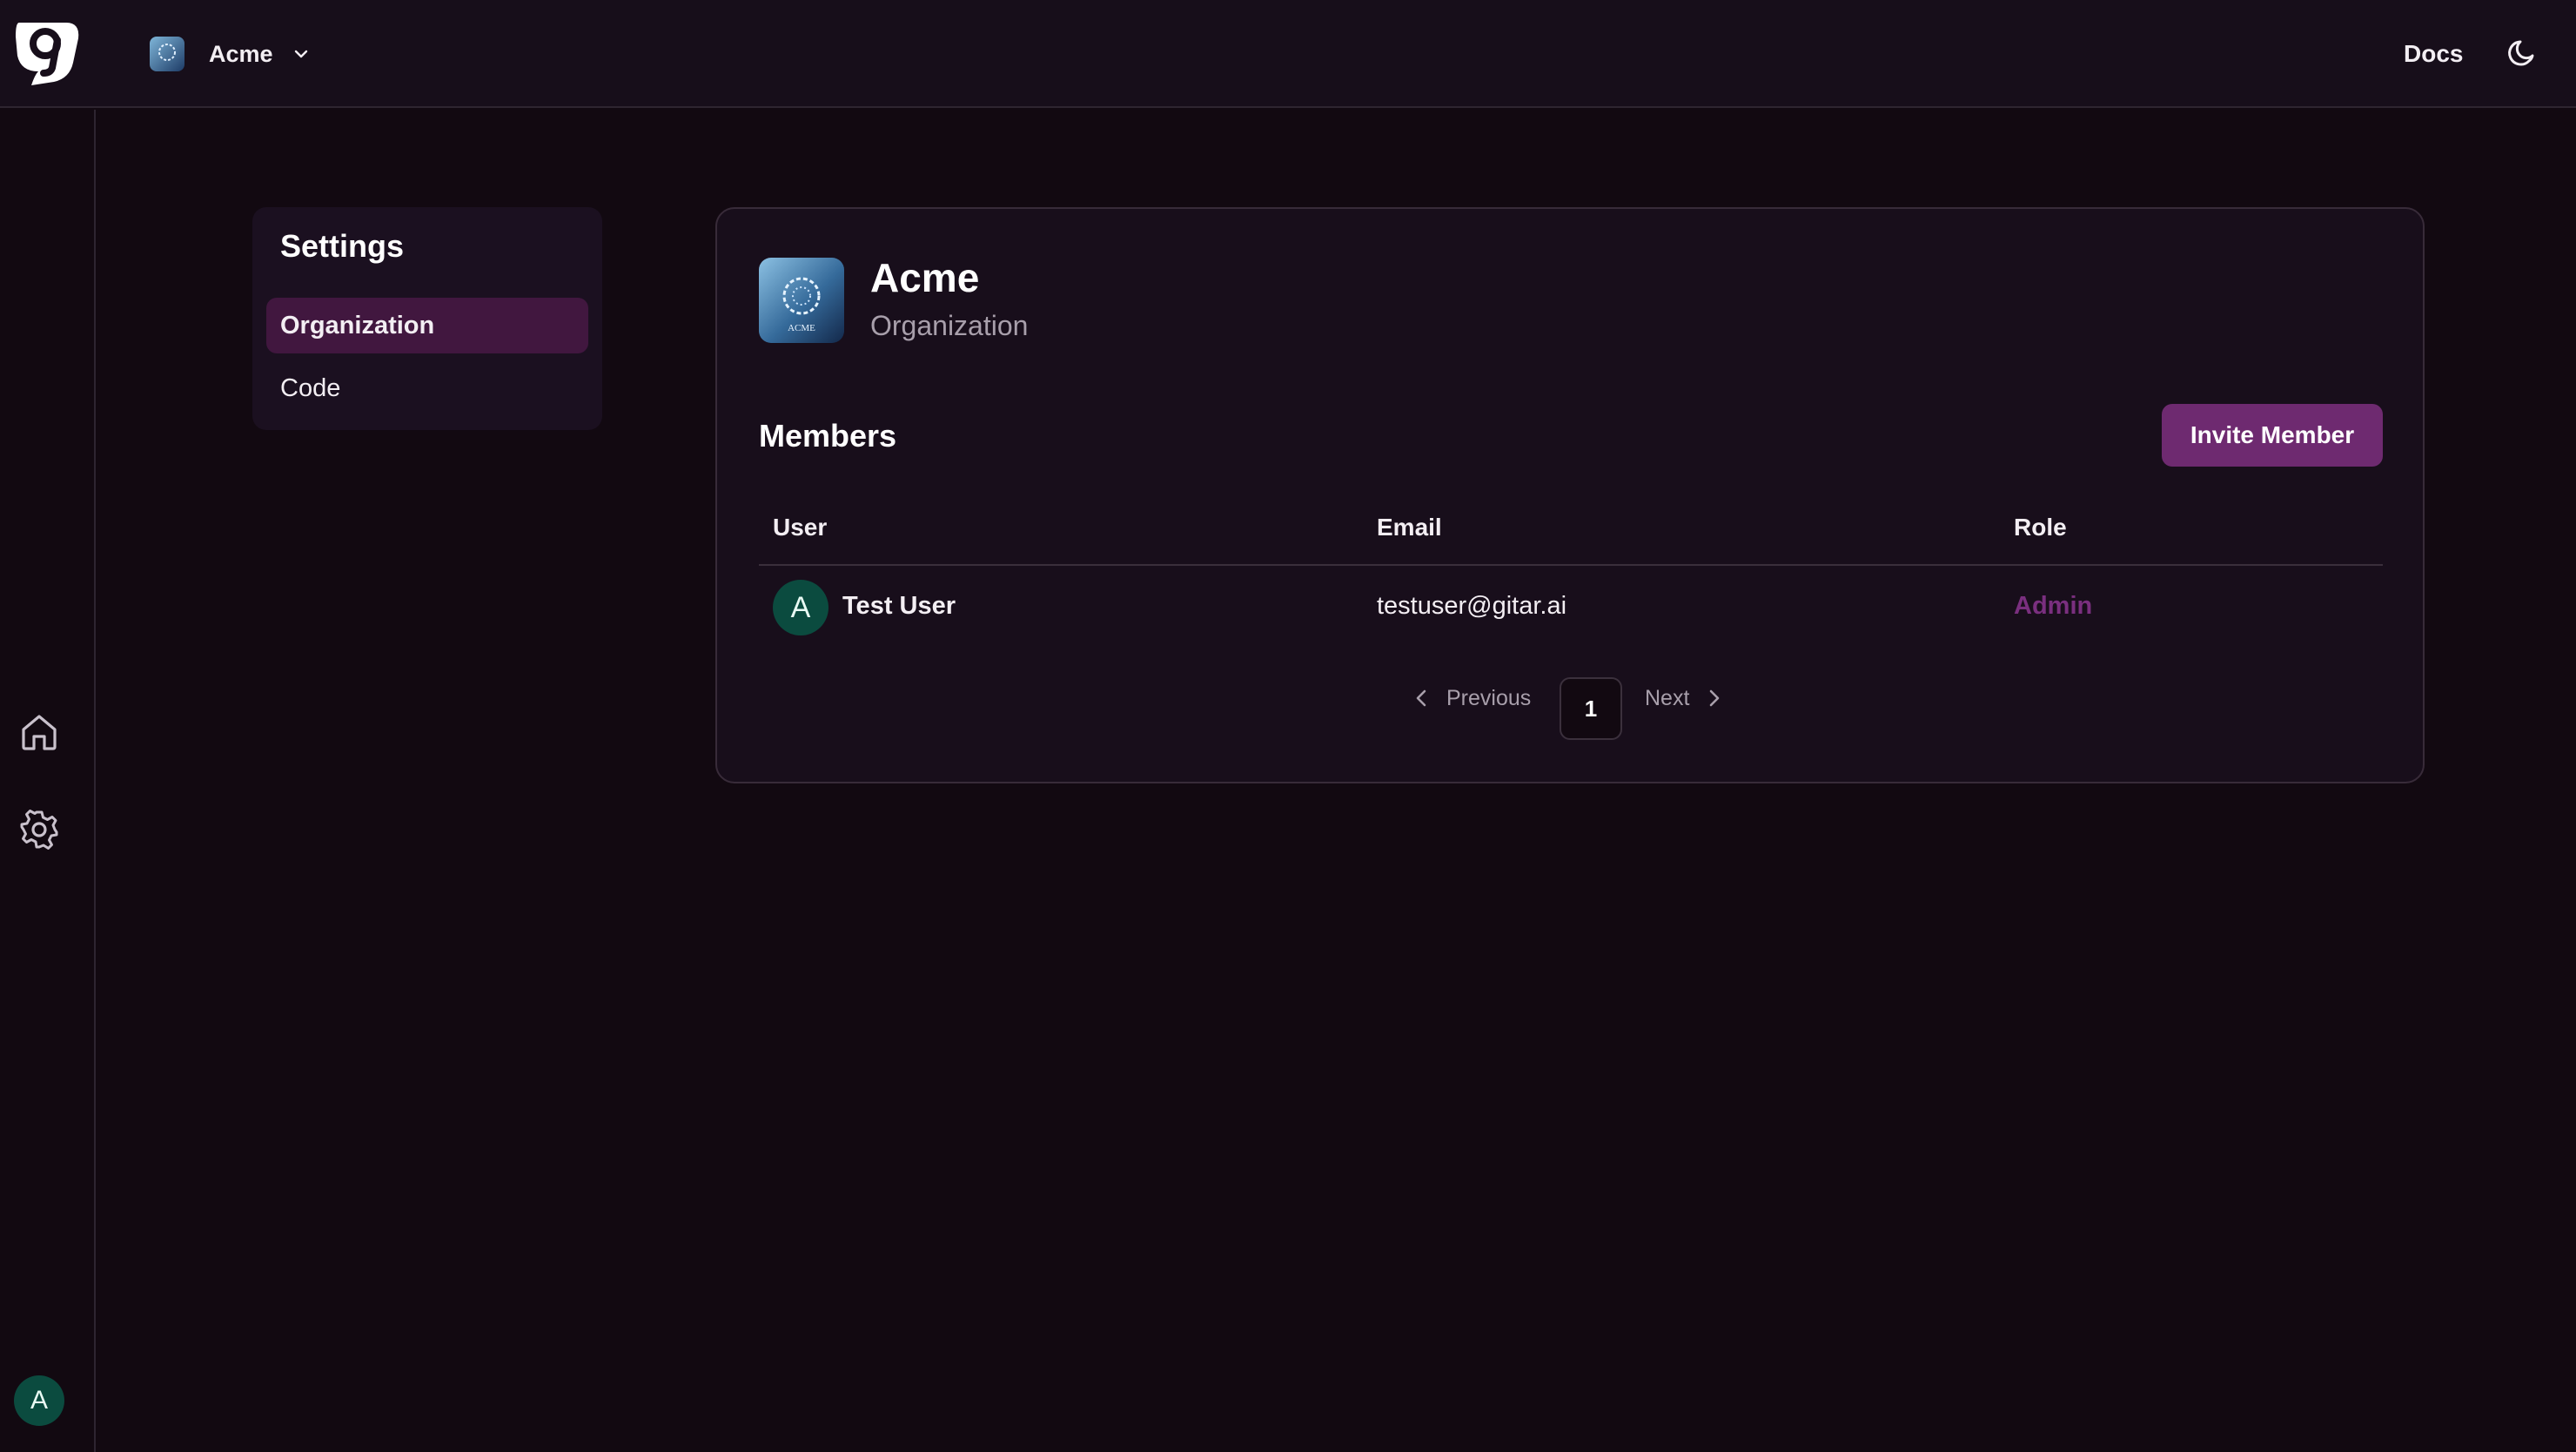  What do you see at coordinates (39, 732) in the screenshot?
I see `home-icon` at bounding box center [39, 732].